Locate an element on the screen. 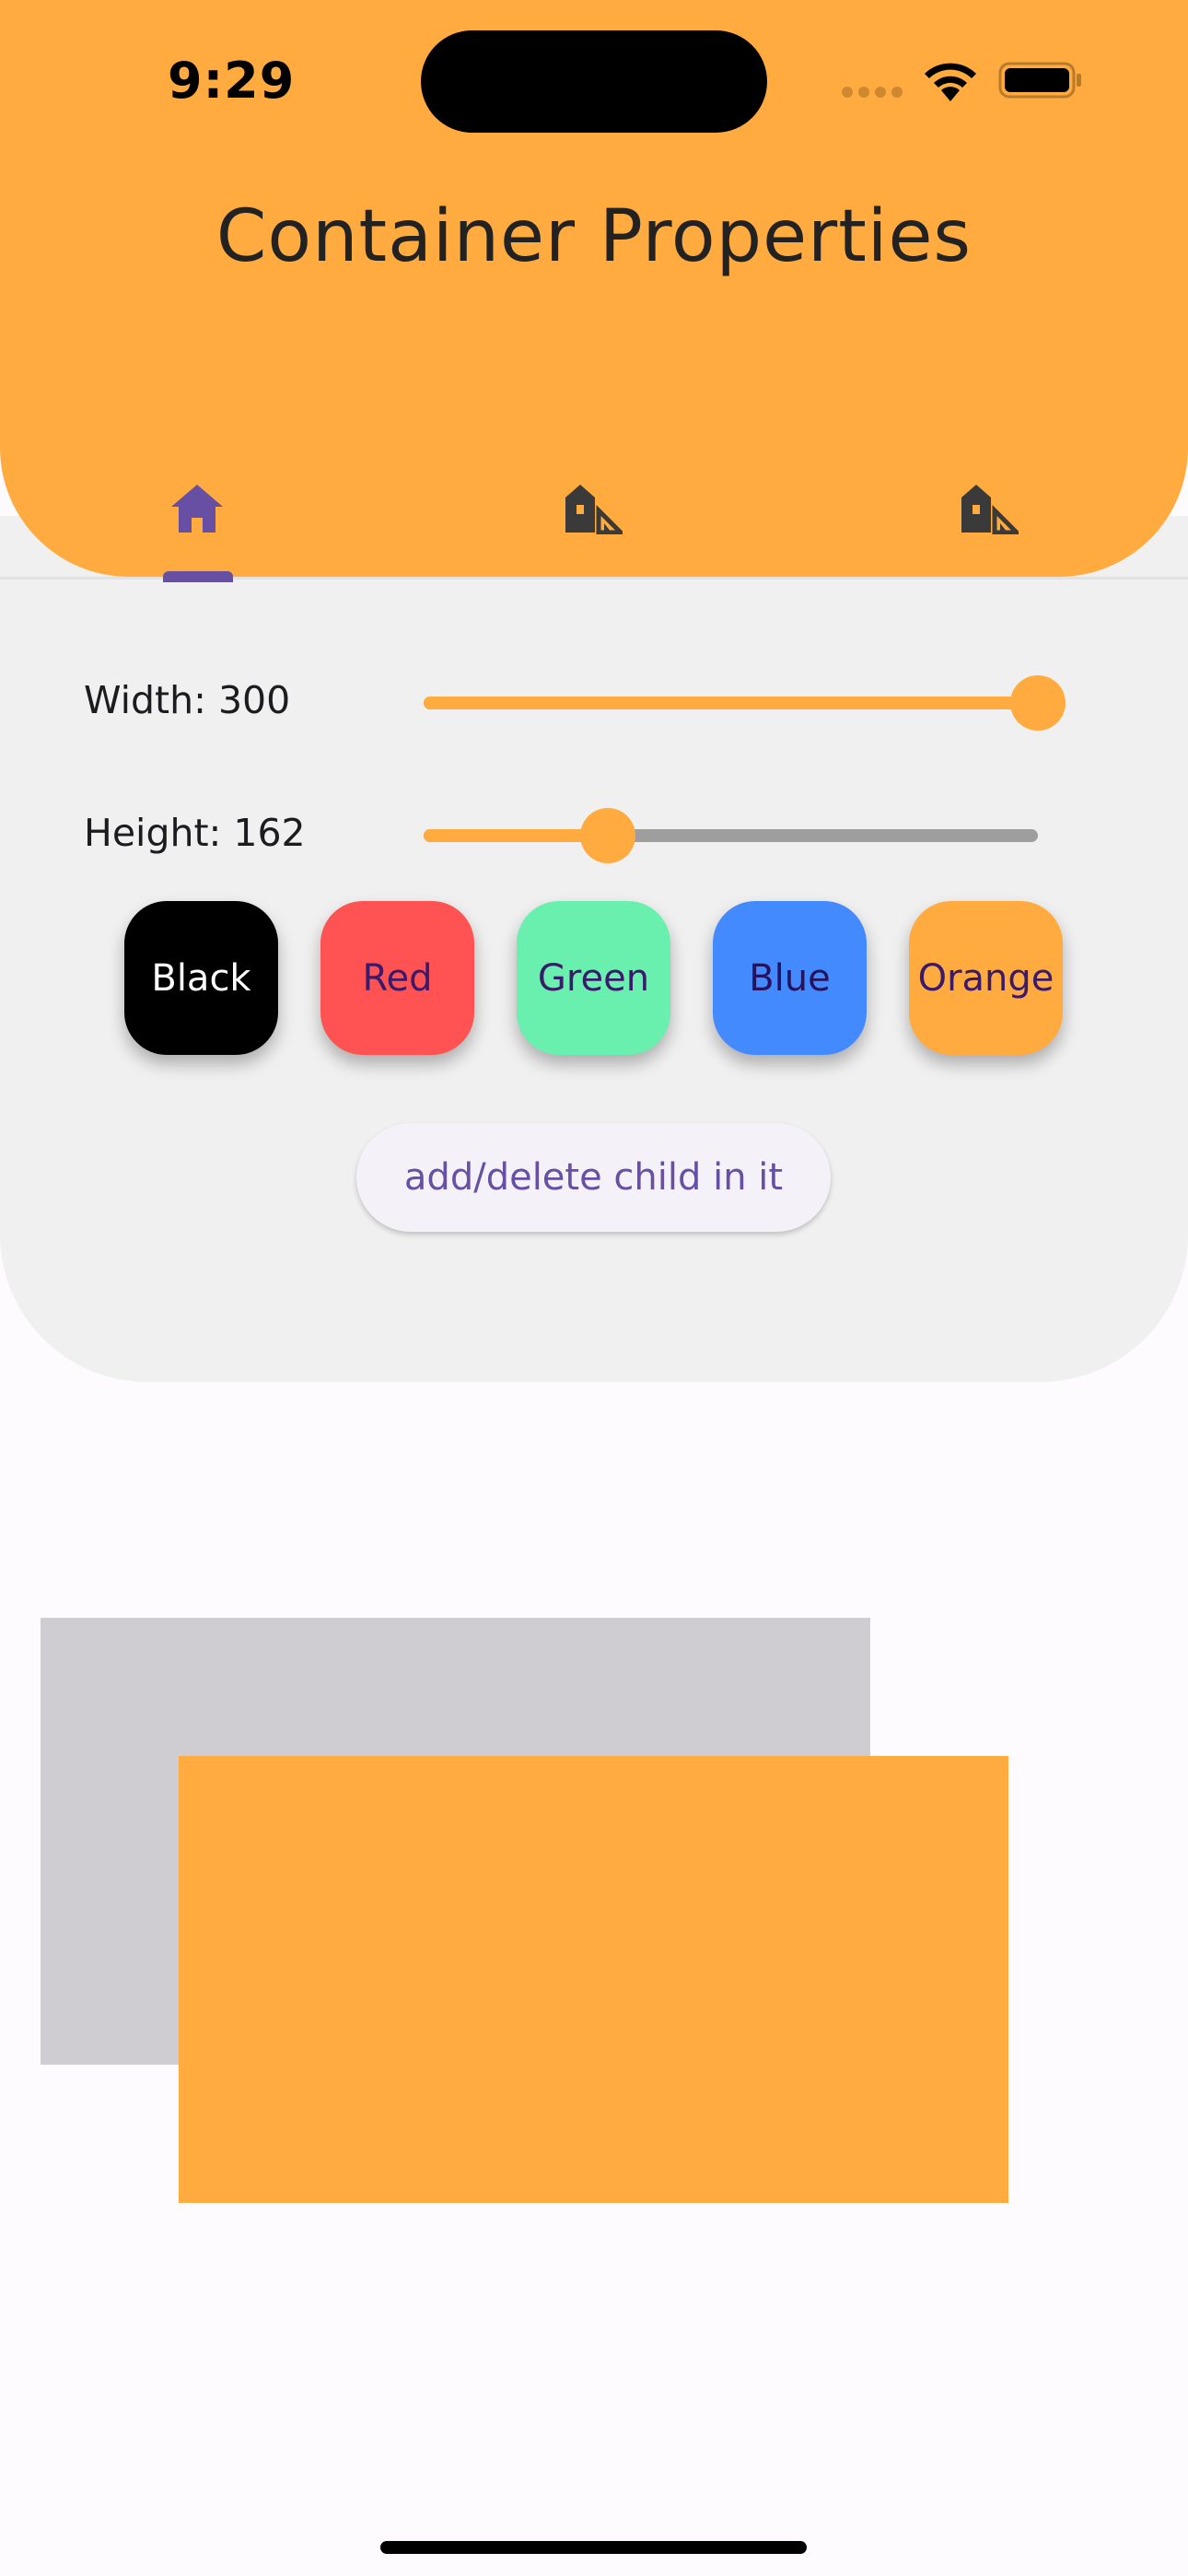  dynamic-island is located at coordinates (594, 81).